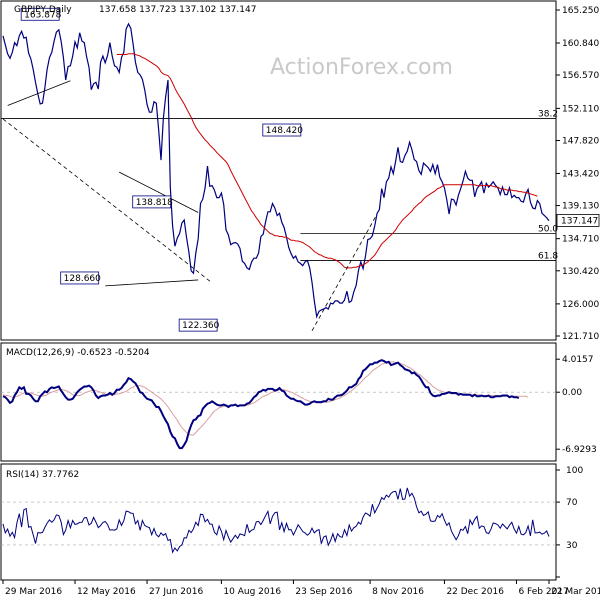 Image resolution: width=600 pixels, height=604 pixels. Describe the element at coordinates (548, 115) in the screenshot. I see `fib-label: 38.2` at that location.